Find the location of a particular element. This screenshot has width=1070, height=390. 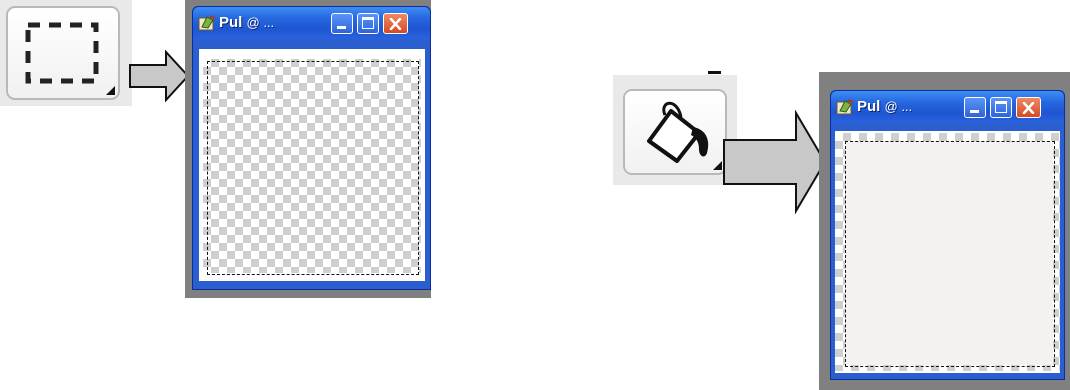

rectangle-select-icon is located at coordinates (62, 53).